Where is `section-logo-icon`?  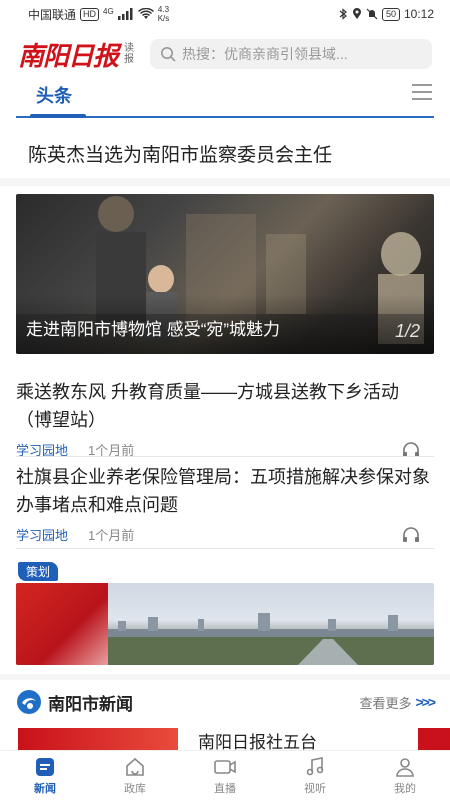 section-logo-icon is located at coordinates (29, 702).